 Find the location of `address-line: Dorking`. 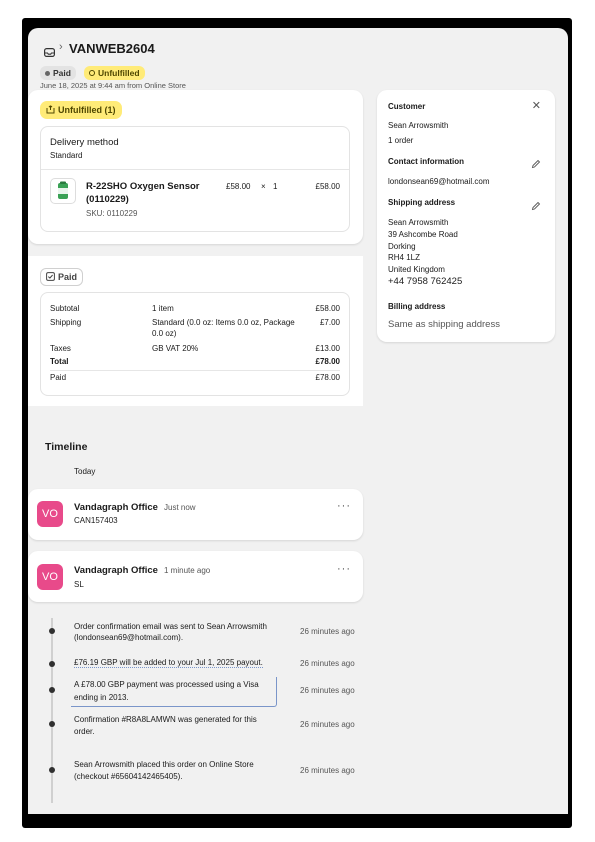

address-line: Dorking is located at coordinates (402, 246).